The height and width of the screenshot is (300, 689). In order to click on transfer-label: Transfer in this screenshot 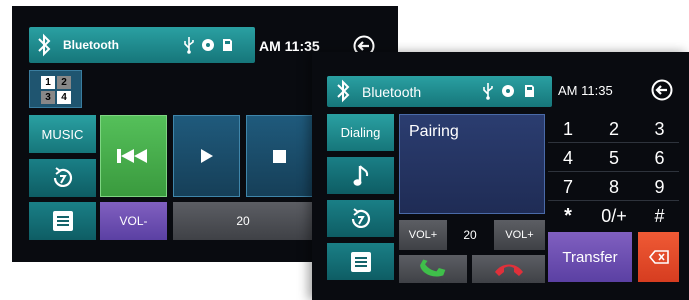, I will do `click(590, 257)`.